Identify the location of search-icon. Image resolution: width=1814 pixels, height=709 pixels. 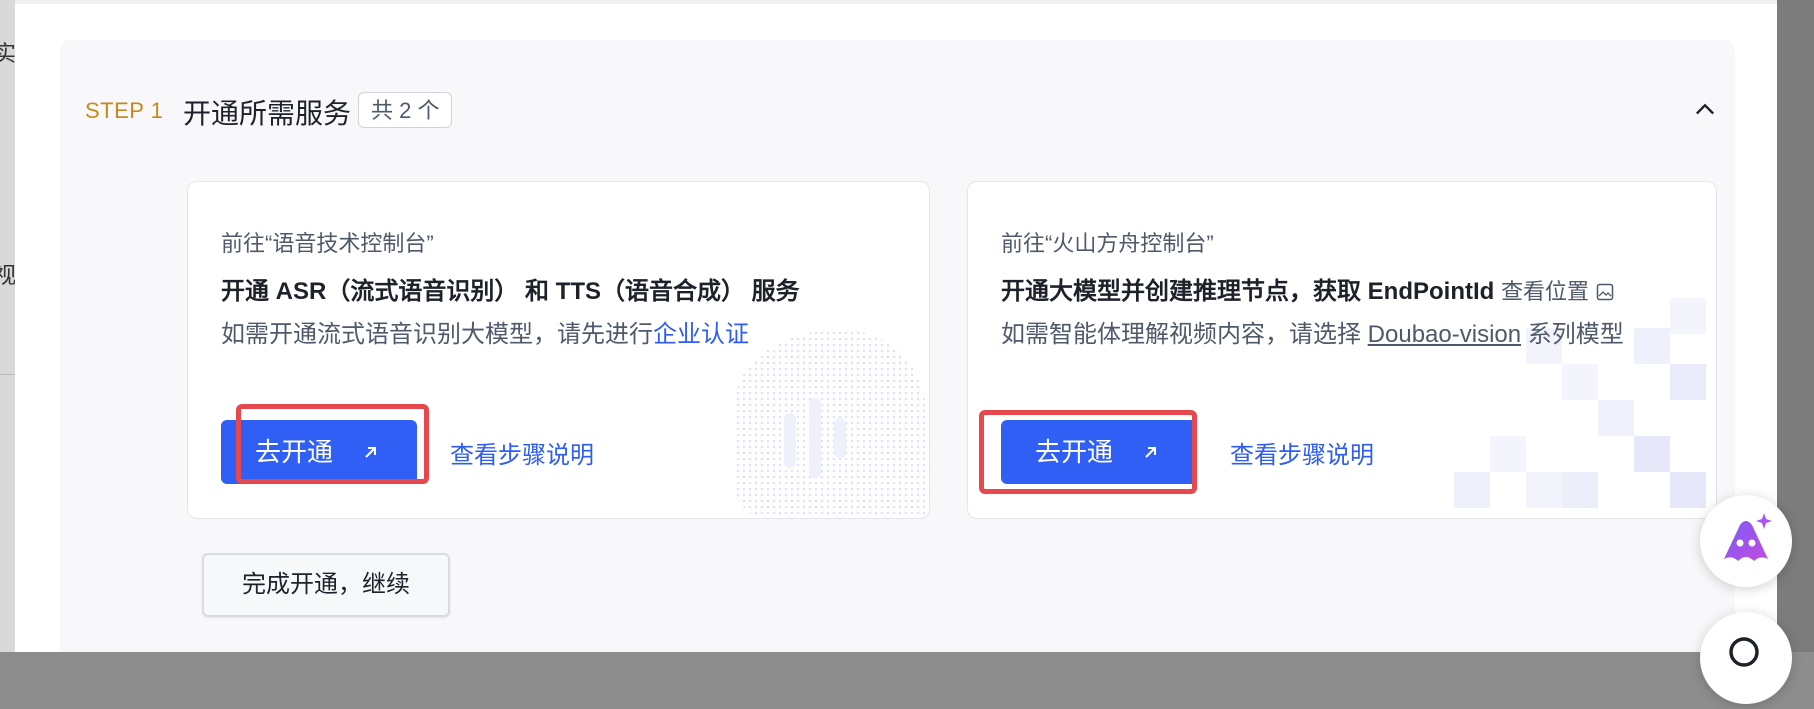
(1744, 652).